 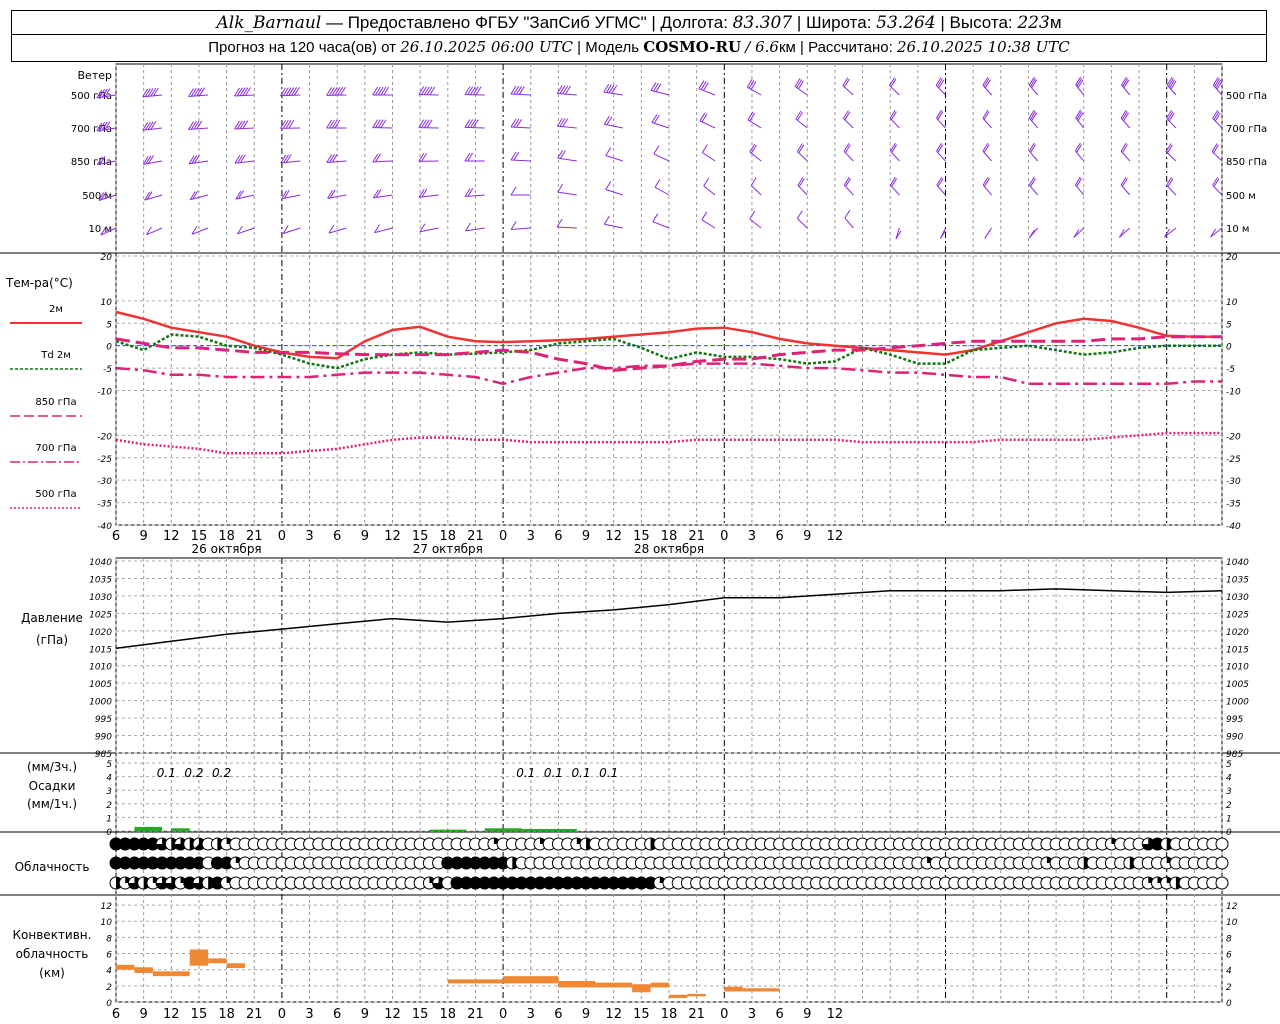 What do you see at coordinates (109, 792) in the screenshot?
I see `prec-ytick-left: 3` at bounding box center [109, 792].